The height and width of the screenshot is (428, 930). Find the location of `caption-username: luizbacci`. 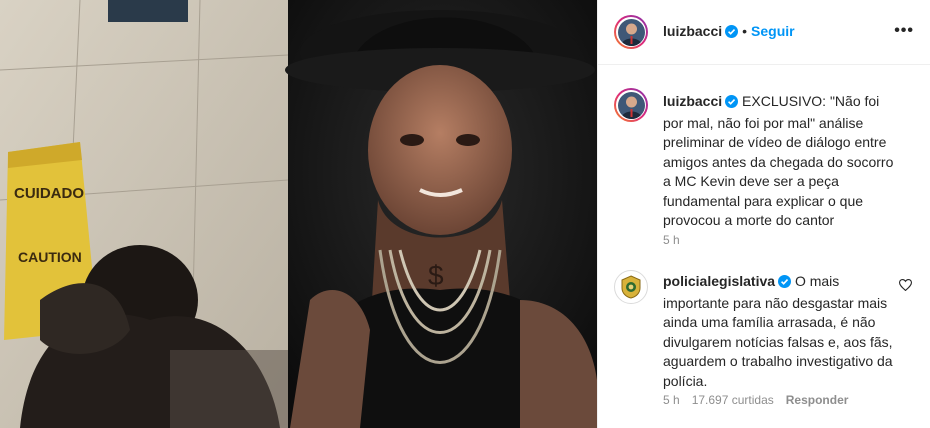

caption-username: luizbacci is located at coordinates (692, 101).